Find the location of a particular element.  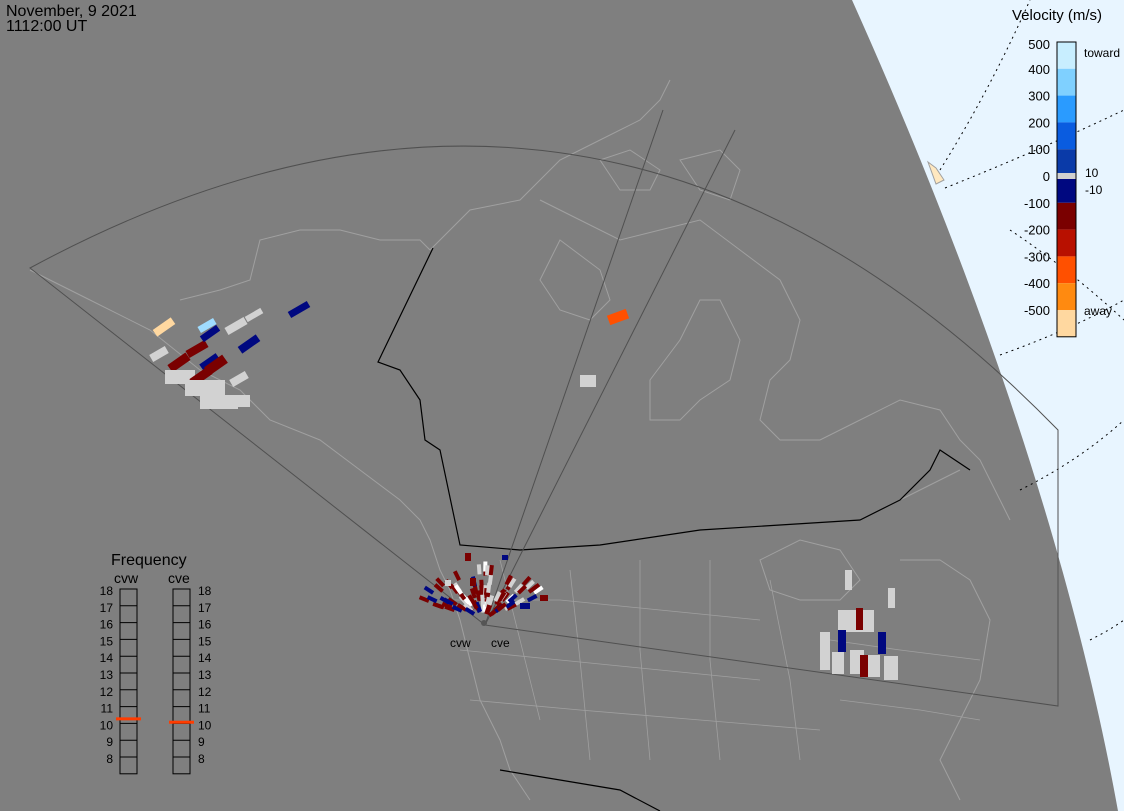

colorbar-zero-band is located at coordinates (1066, 176).